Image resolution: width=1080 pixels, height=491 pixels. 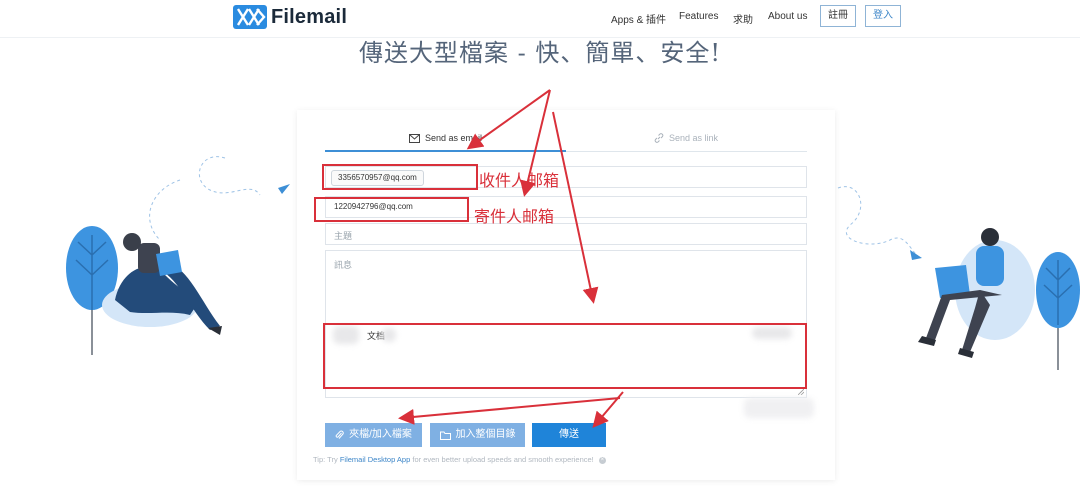 I want to click on send-label: 傳送, so click(x=569, y=434).